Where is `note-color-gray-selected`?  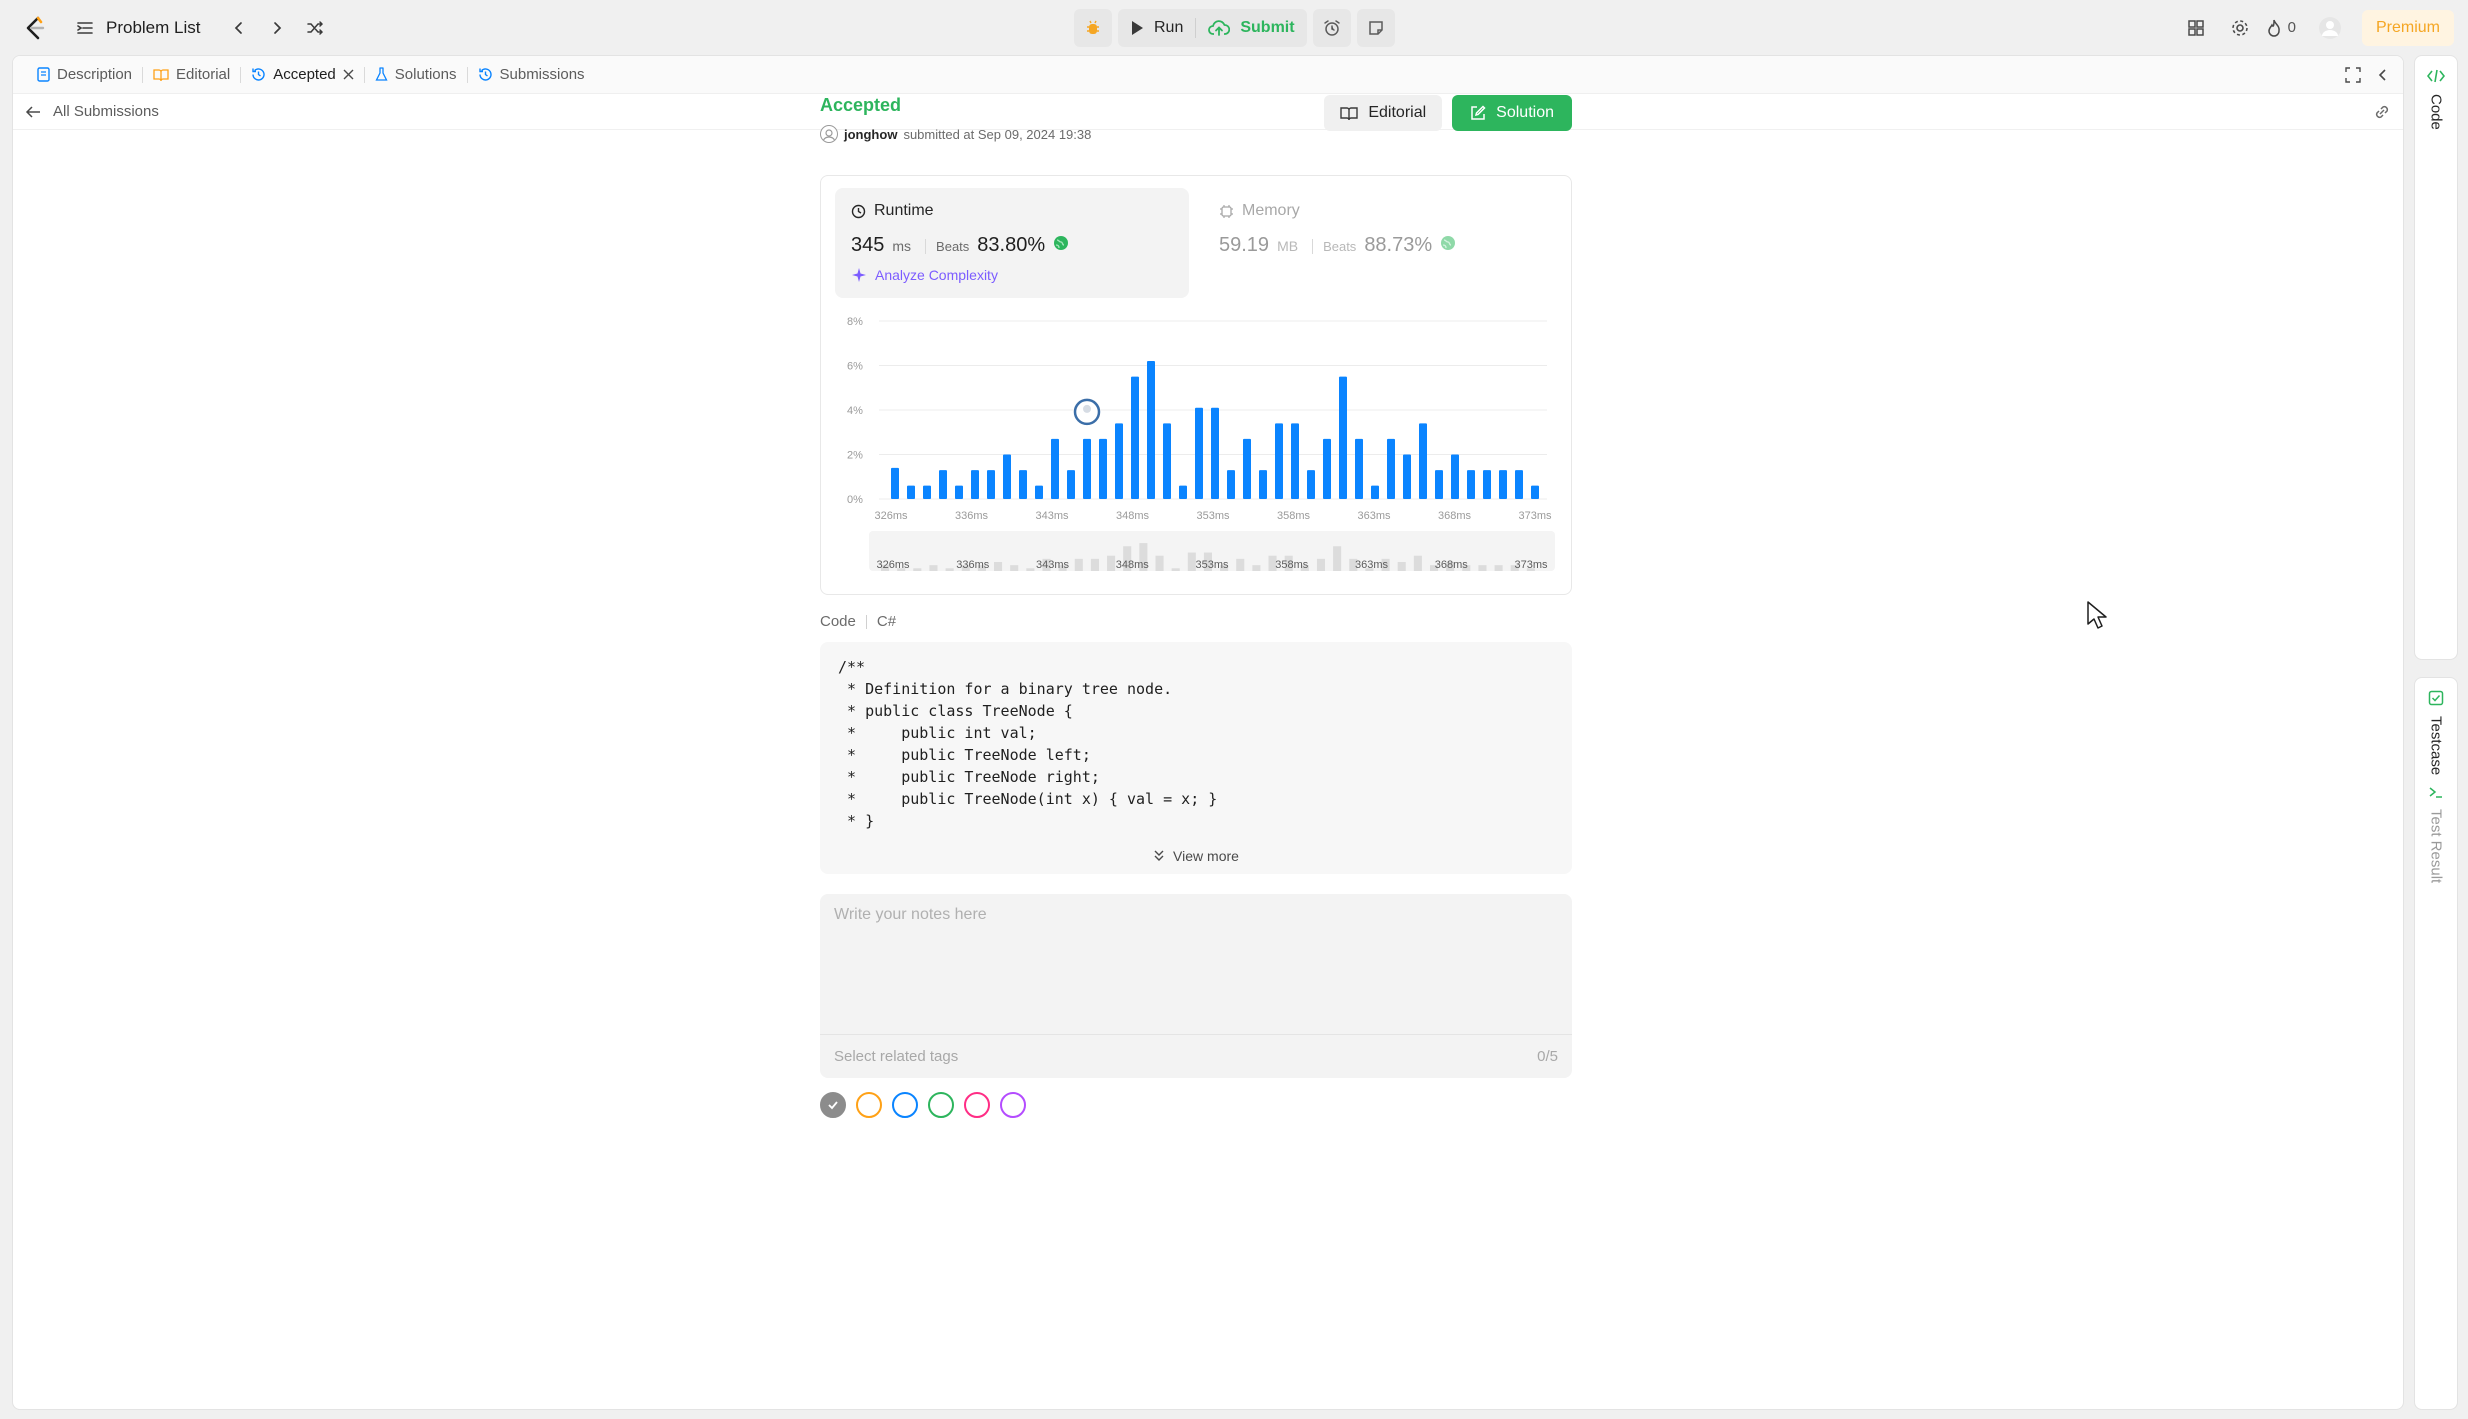 note-color-gray-selected is located at coordinates (833, 1105).